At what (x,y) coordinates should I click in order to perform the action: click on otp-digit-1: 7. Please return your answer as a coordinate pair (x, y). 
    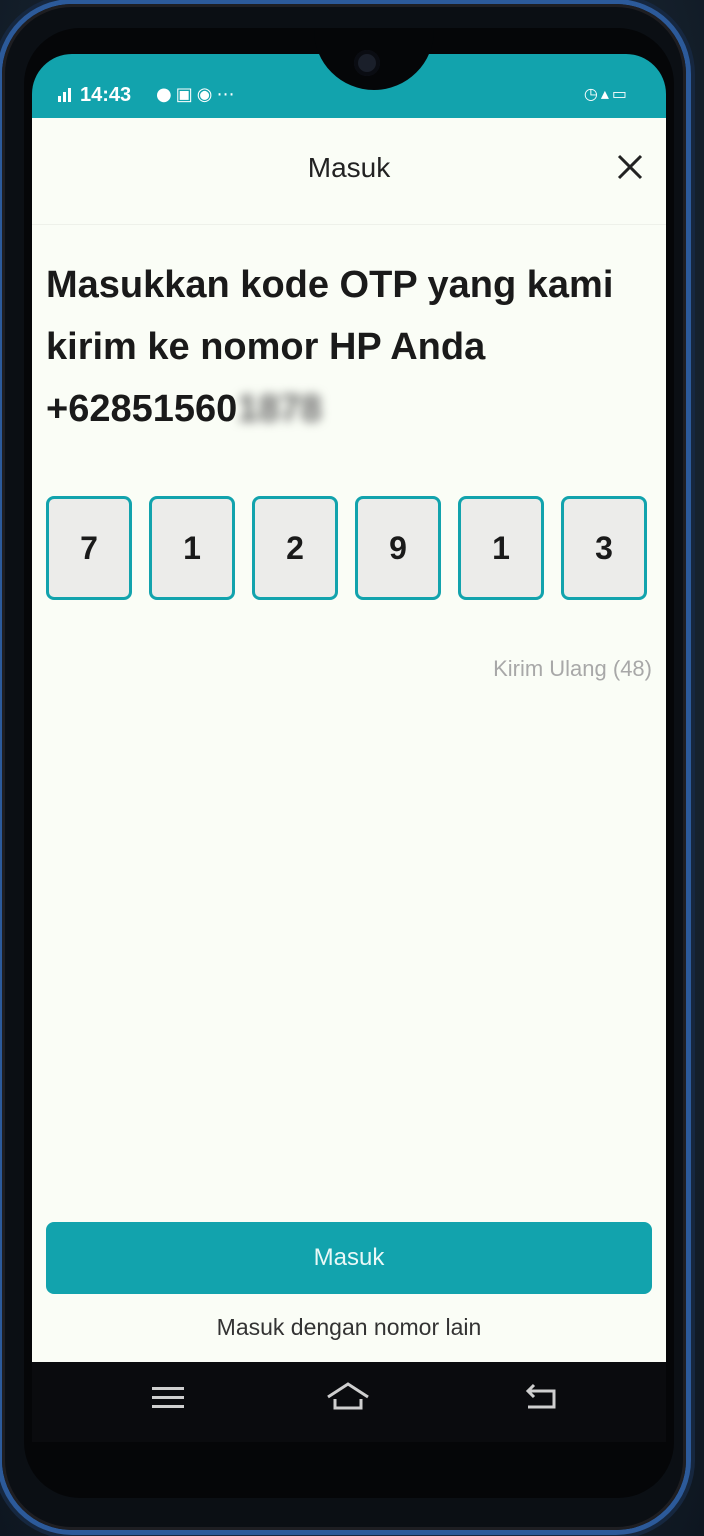
    Looking at the image, I should click on (89, 548).